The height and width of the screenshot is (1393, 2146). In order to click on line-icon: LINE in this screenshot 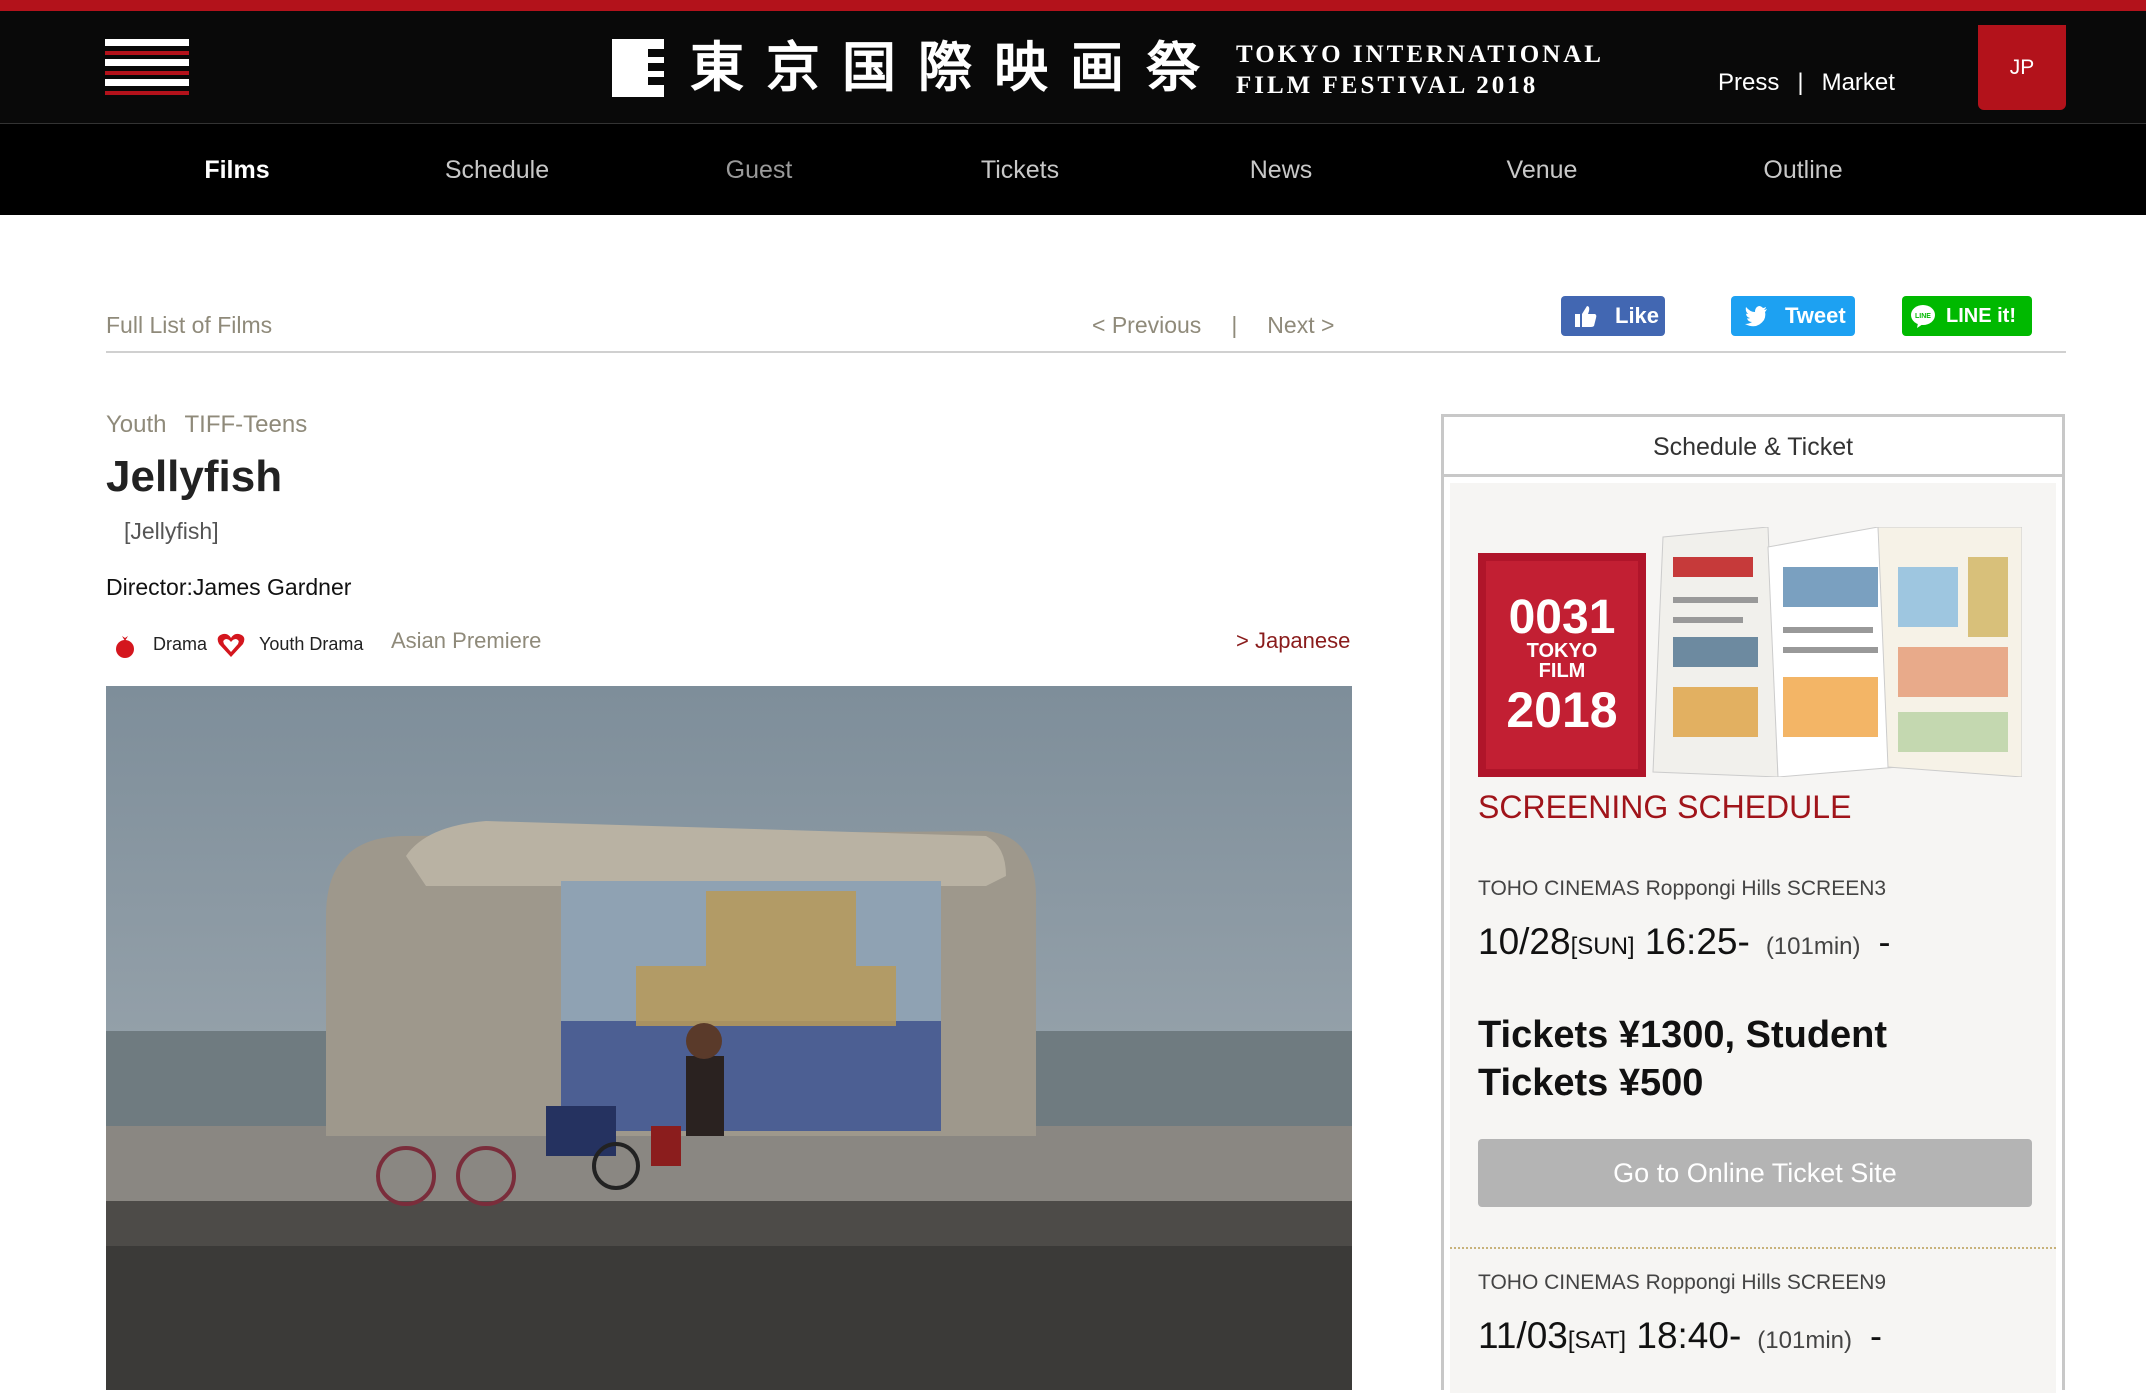, I will do `click(1923, 316)`.